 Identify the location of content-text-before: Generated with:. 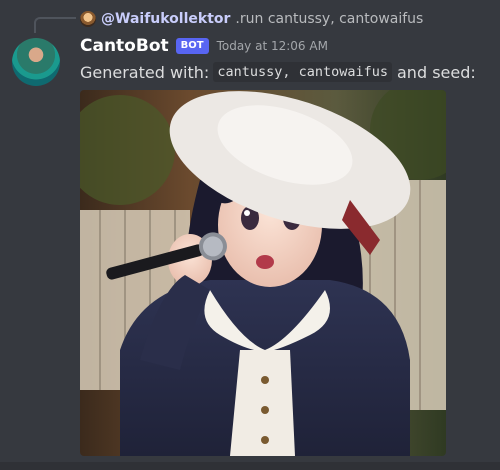
(145, 72).